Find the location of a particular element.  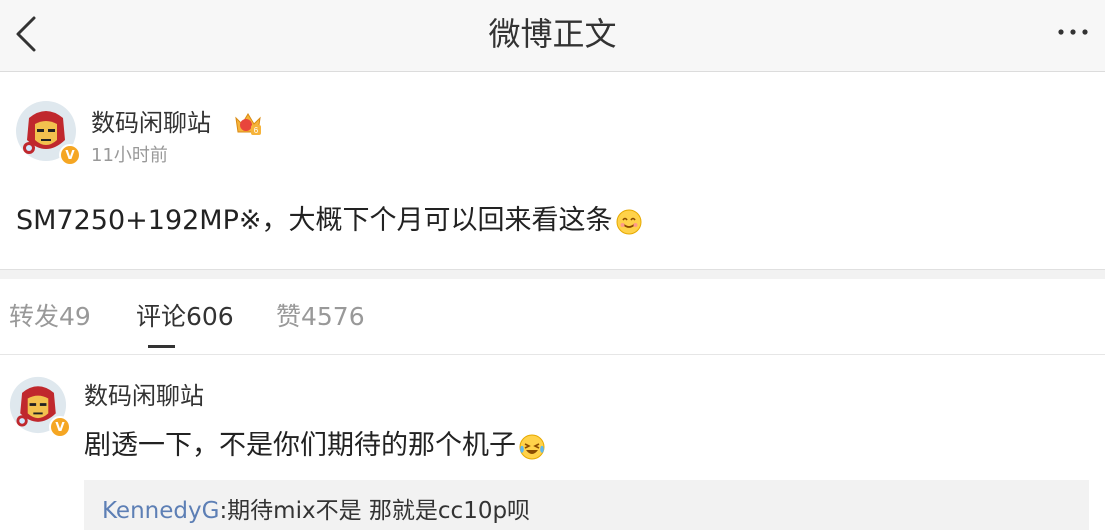

post-text: SM7250+192MP※，大概下个月可以回来看这条 is located at coordinates (314, 220).